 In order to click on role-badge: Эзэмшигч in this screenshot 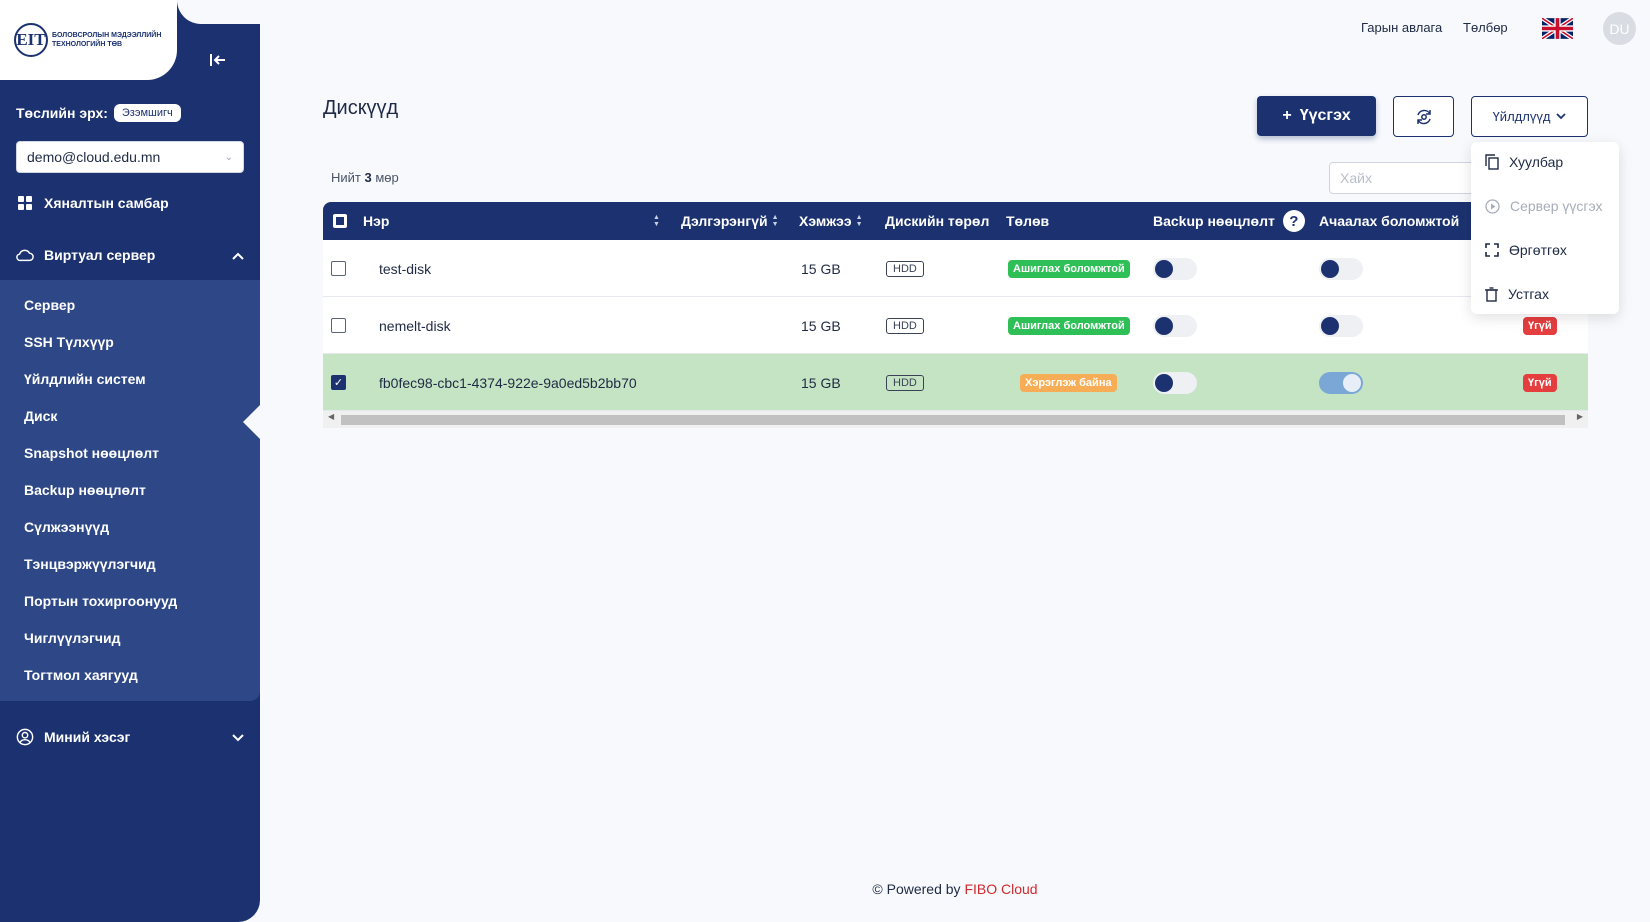, I will do `click(147, 113)`.